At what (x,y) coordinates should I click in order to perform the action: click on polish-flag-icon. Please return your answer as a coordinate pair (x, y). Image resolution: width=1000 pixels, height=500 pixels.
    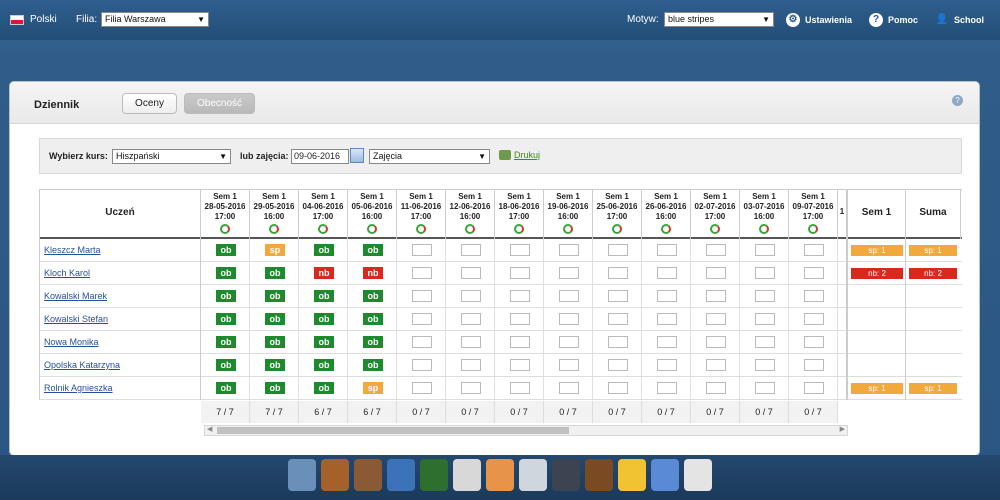
    Looking at the image, I should click on (17, 20).